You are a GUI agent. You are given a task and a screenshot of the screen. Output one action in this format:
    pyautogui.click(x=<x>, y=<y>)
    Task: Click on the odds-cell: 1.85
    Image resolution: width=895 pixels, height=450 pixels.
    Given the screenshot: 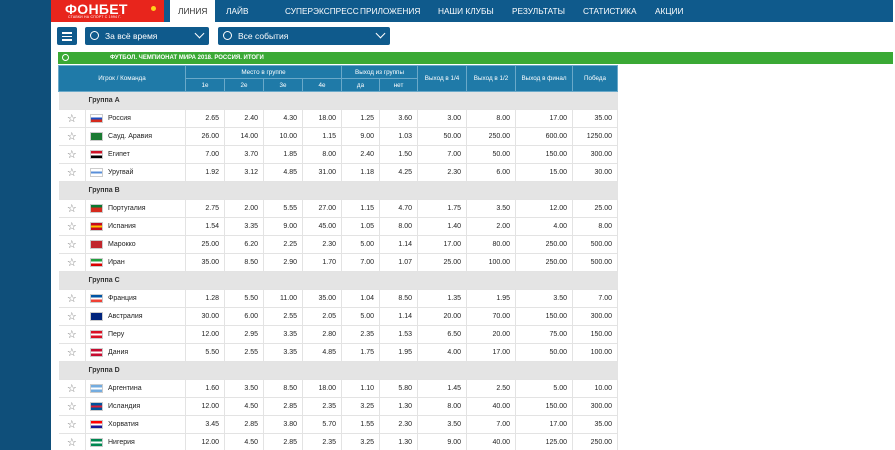 What is the action you would take?
    pyautogui.click(x=283, y=154)
    